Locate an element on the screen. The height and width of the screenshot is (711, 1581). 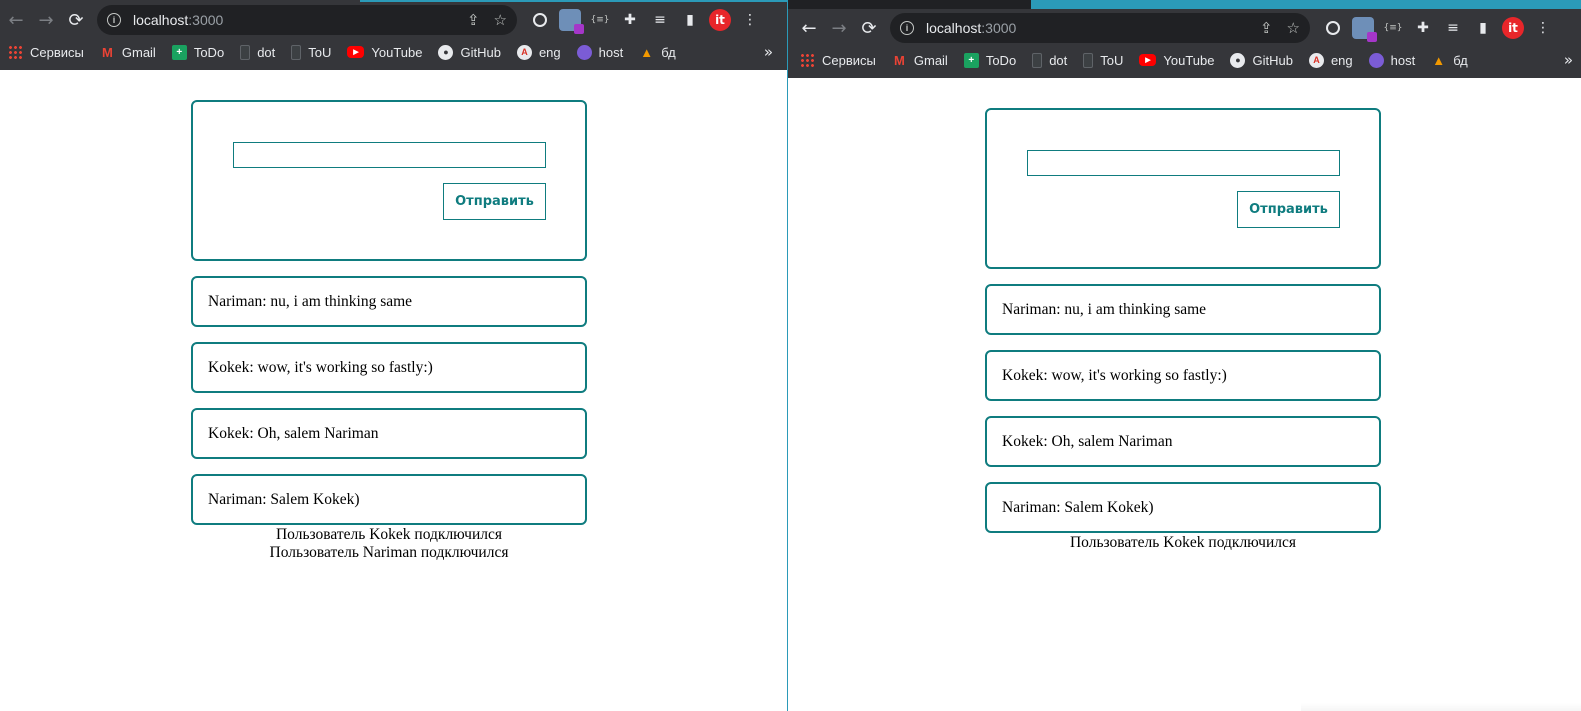
message-item: Kokek: Oh, salem Nariman is located at coordinates (1183, 441).